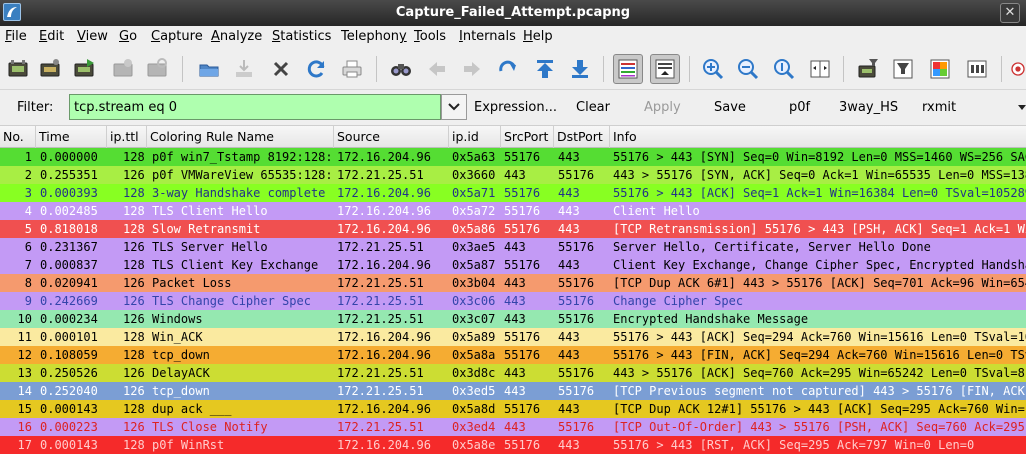  Describe the element at coordinates (730, 107) in the screenshot. I see `save-filter-button: Save` at that location.